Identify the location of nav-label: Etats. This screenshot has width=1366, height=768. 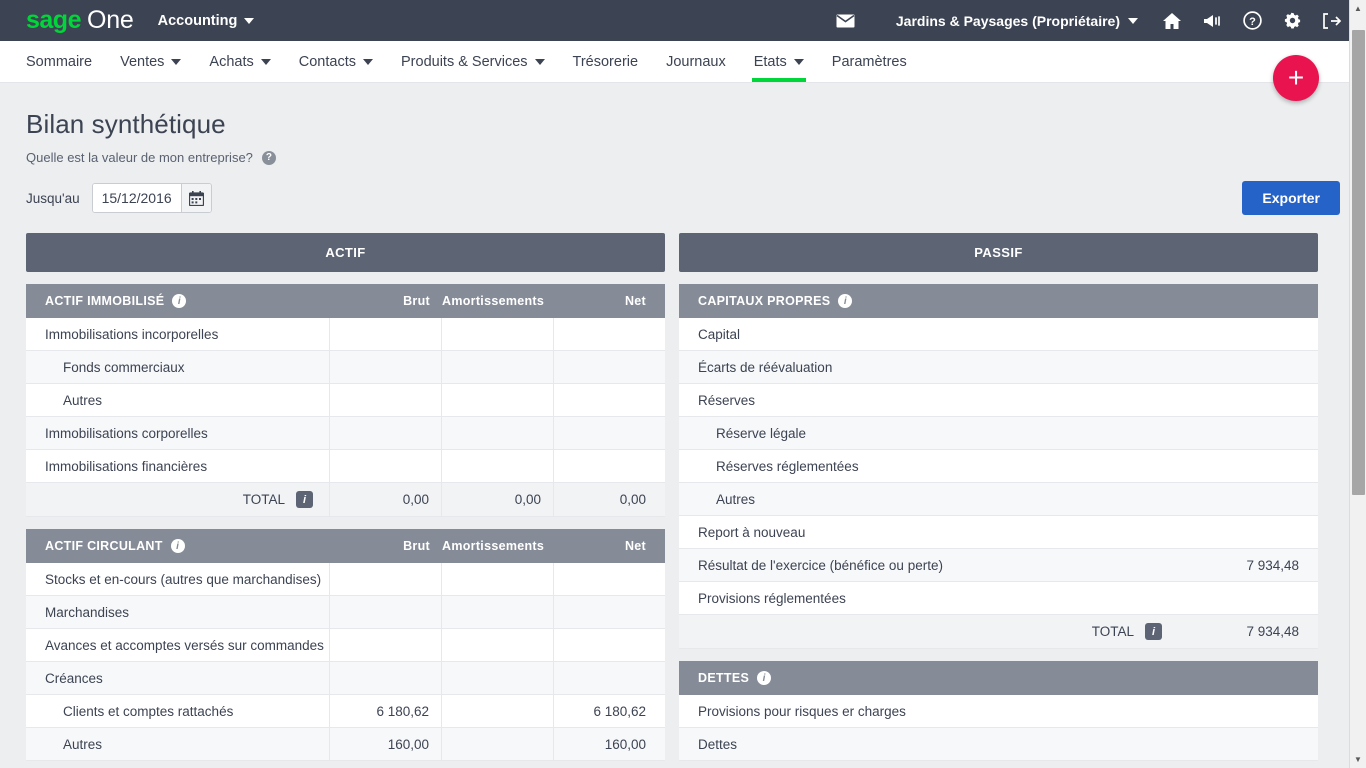
(770, 61).